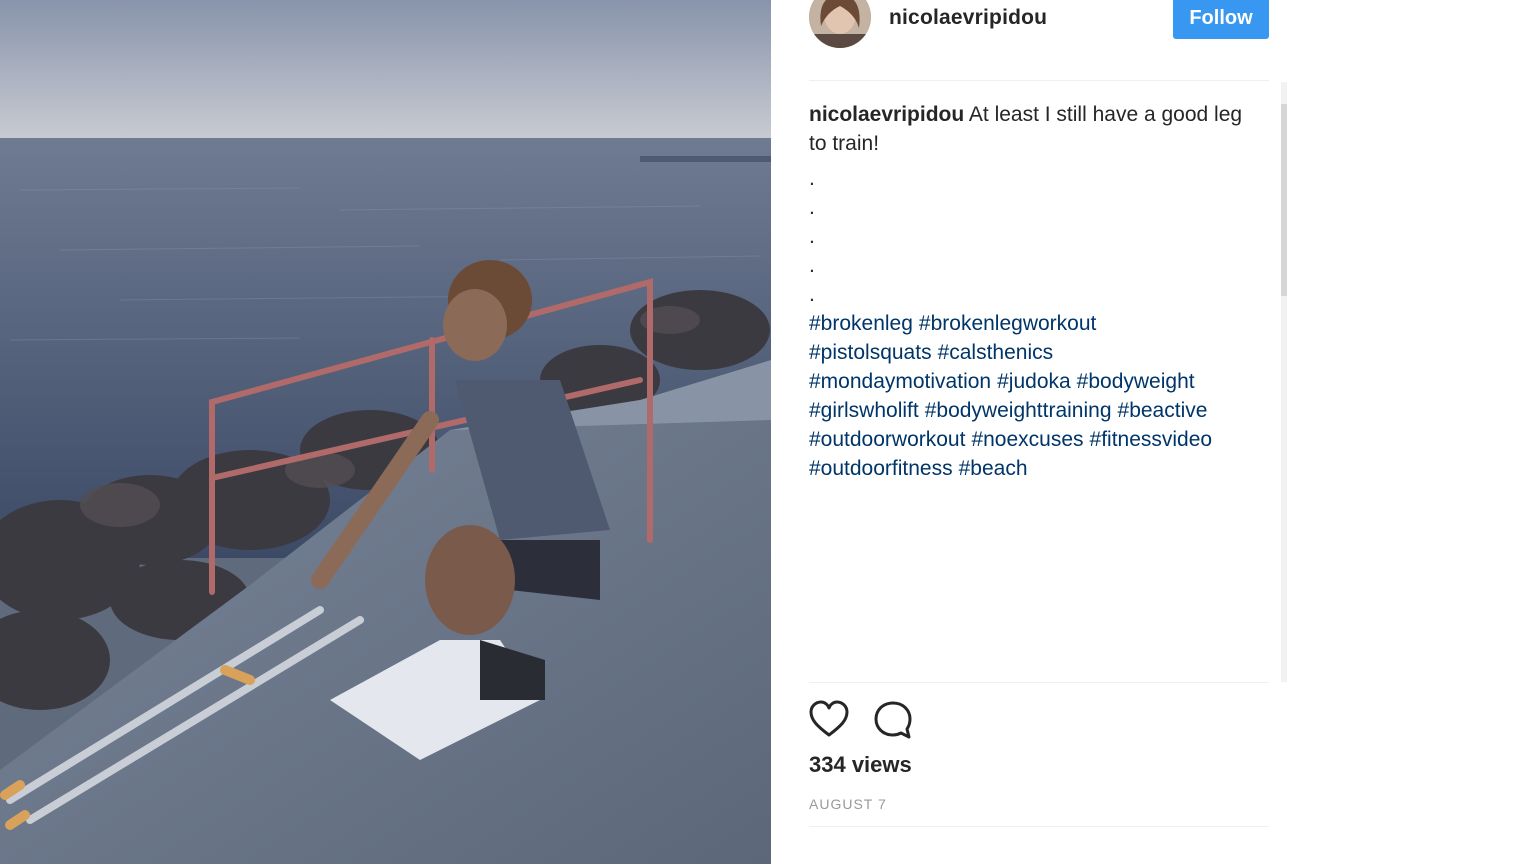 The height and width of the screenshot is (864, 1536). I want to click on heart-icon, so click(829, 720).